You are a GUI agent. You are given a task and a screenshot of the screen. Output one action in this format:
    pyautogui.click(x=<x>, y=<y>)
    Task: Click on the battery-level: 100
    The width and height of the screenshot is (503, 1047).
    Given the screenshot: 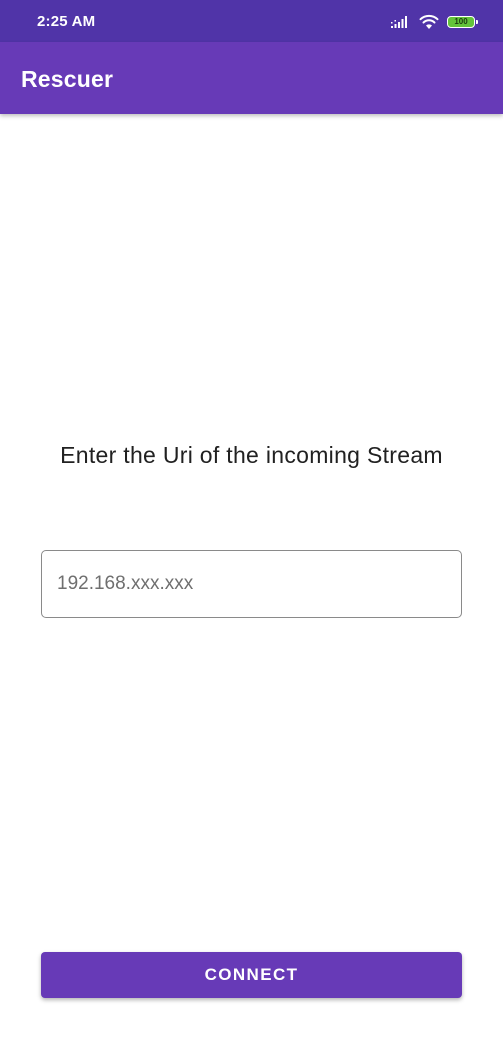 What is the action you would take?
    pyautogui.click(x=461, y=21)
    